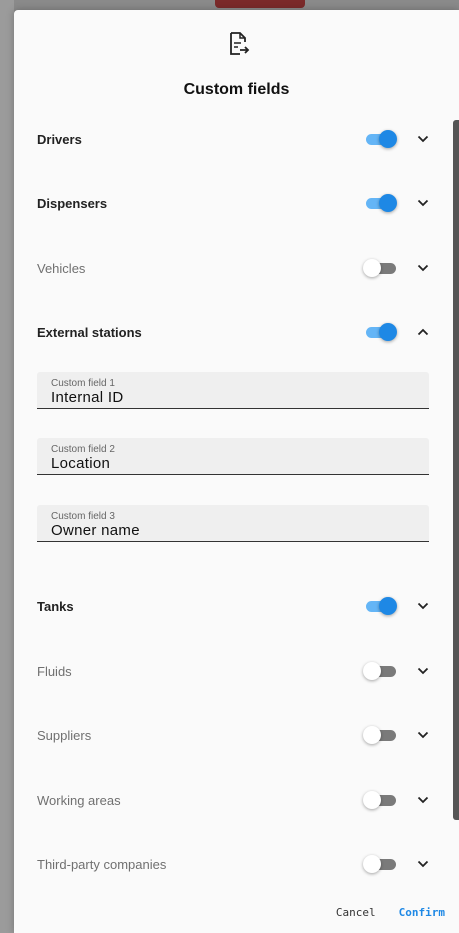 This screenshot has width=459, height=933. I want to click on section-row-suppliers: Suppliers, so click(233, 735).